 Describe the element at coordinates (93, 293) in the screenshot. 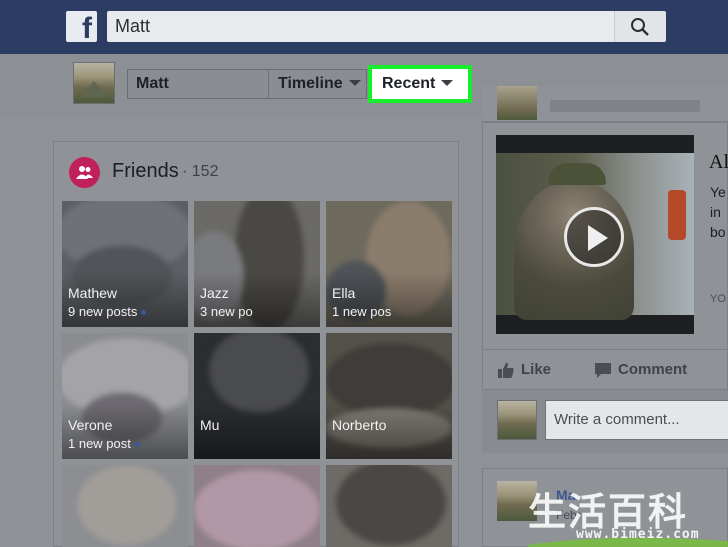

I see `friend-name: Mathew` at that location.